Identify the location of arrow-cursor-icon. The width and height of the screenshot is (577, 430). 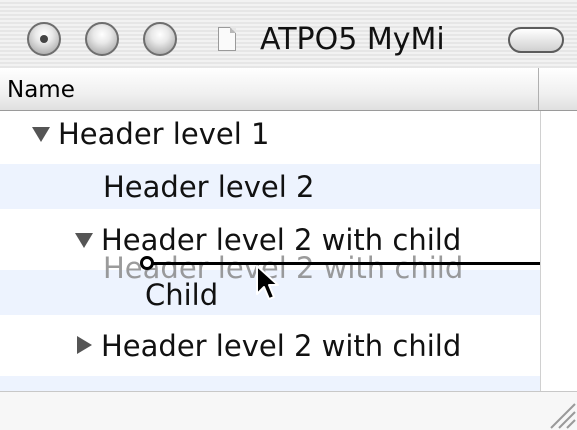
(267, 282).